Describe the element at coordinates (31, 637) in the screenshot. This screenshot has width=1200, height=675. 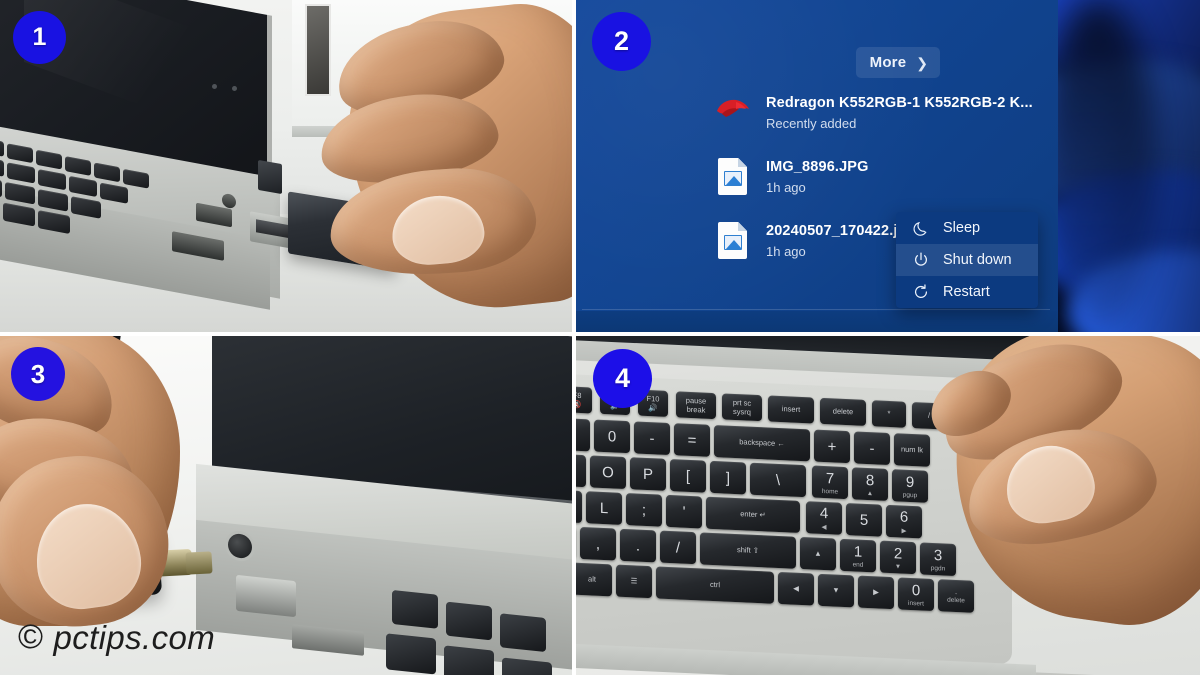
I see `copyright-icon: ©` at that location.